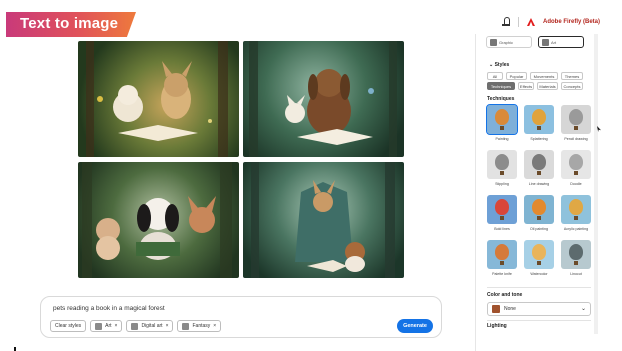  I want to click on technique-label: Stippling, so click(502, 184).